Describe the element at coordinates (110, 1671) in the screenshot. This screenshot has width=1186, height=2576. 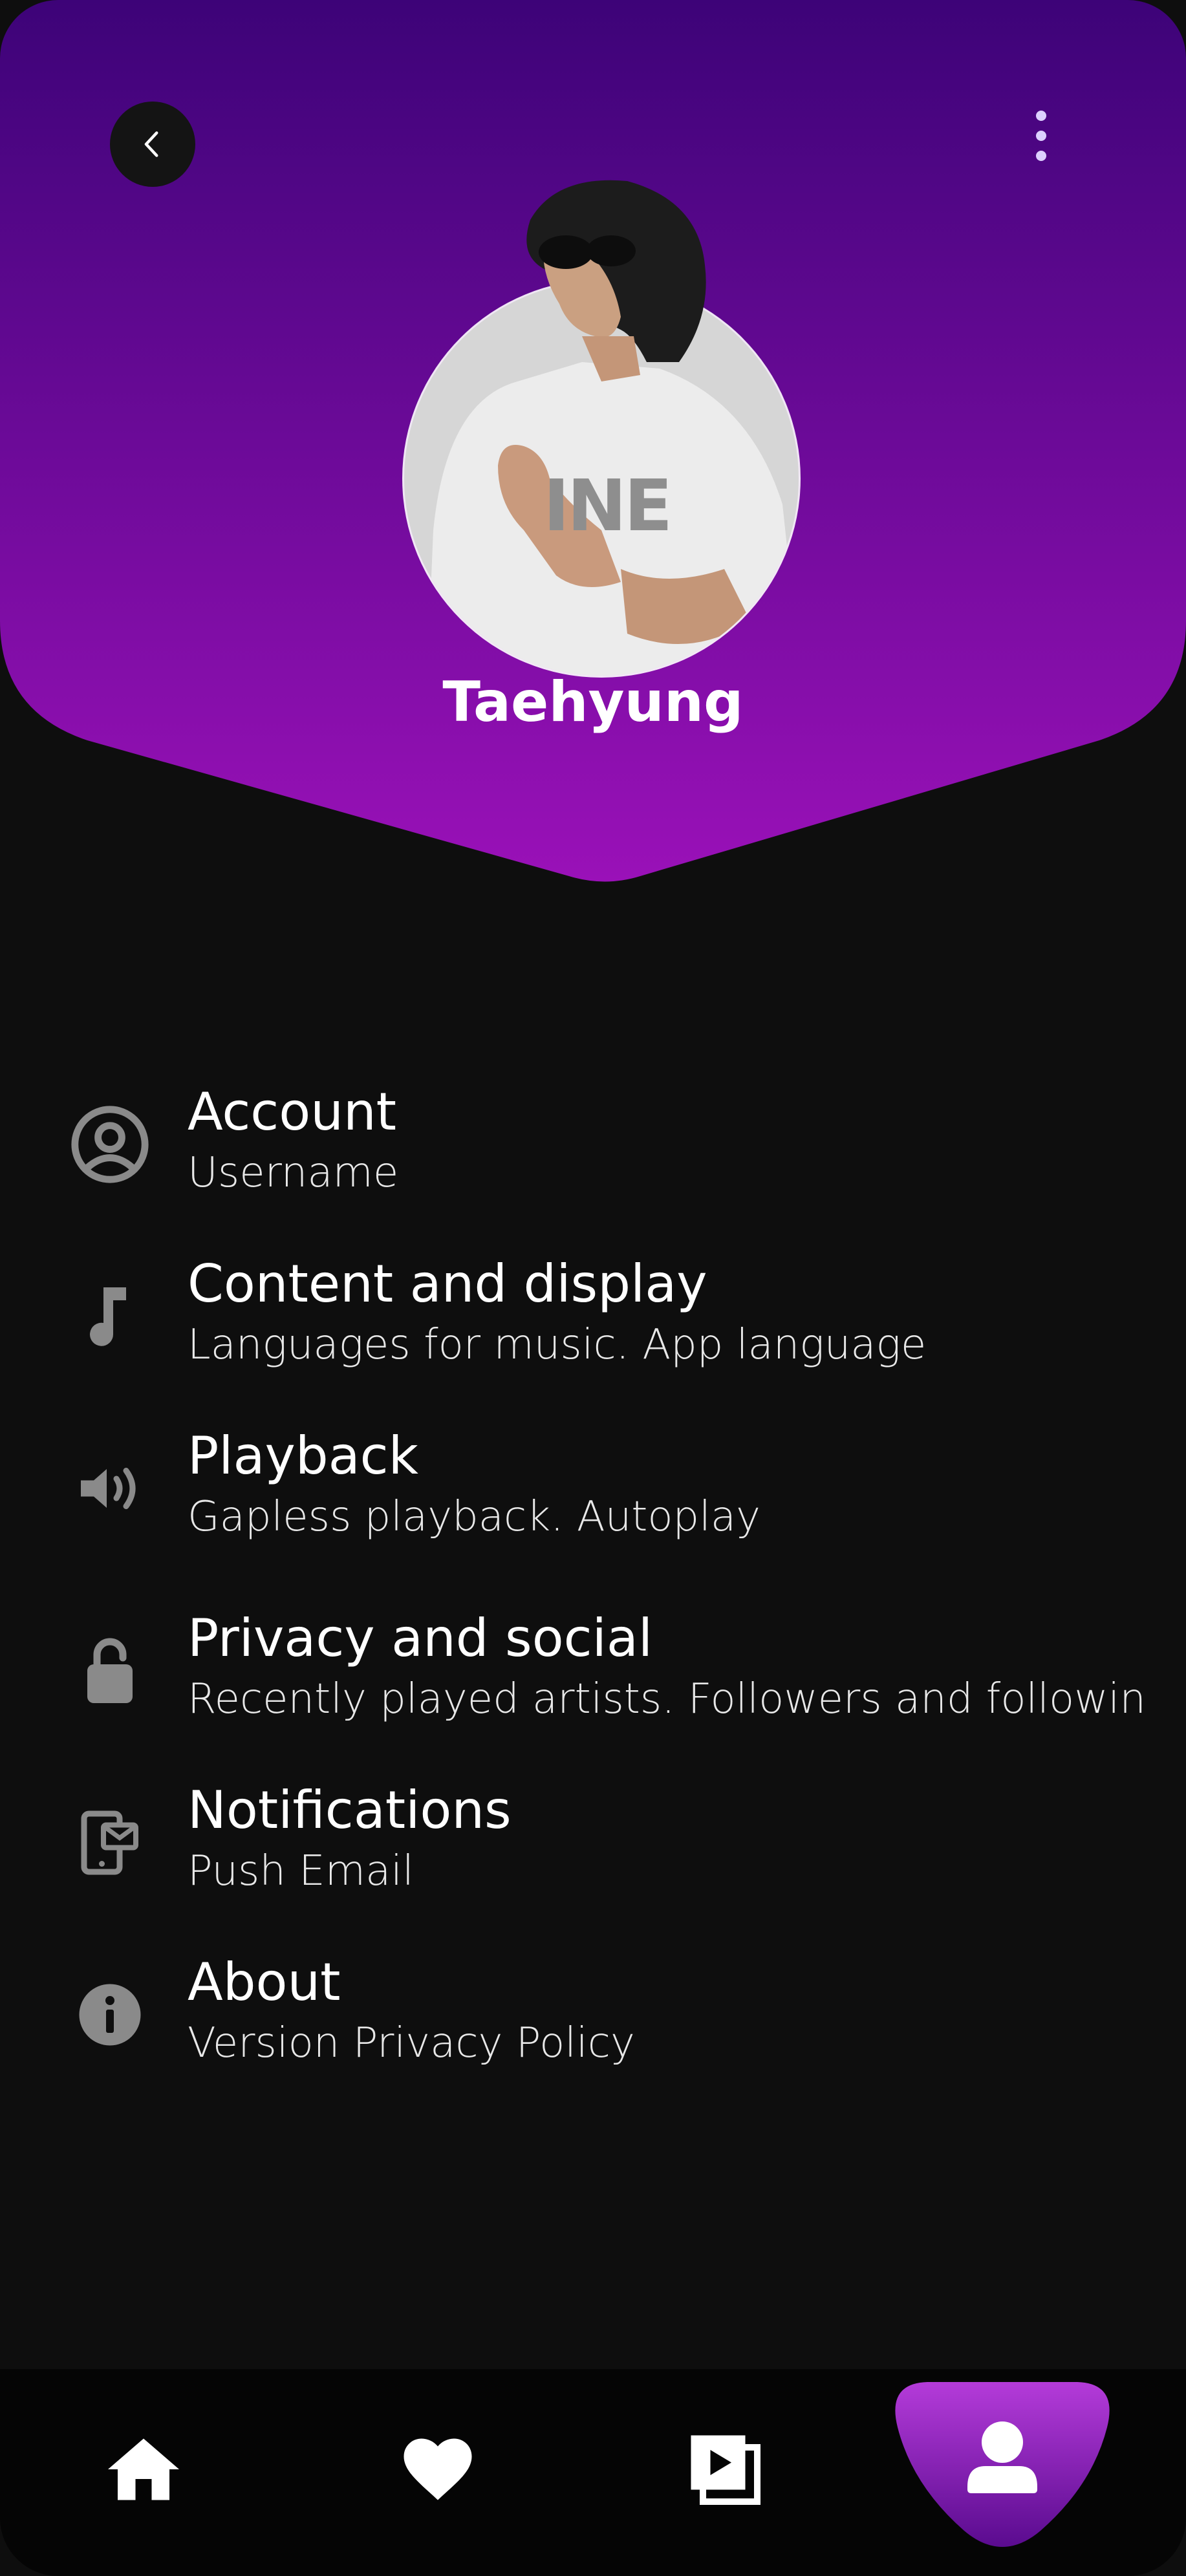
I see `lock-icon` at that location.